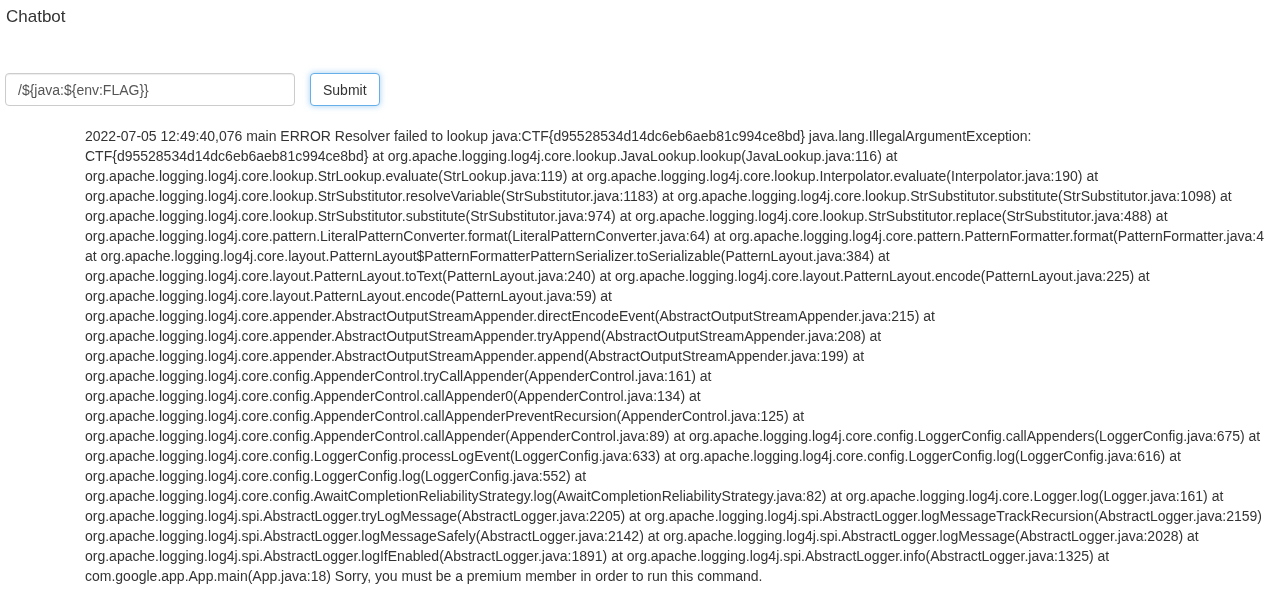 The height and width of the screenshot is (594, 1266). Describe the element at coordinates (491, 156) in the screenshot. I see `log-line: CTF{d95528534d14dc6eb6aeb81c994ce8bd} at org.apache.logging.log4j.core.lookup.JavaLookup.lookup(JavaLookup.java:116) at` at that location.